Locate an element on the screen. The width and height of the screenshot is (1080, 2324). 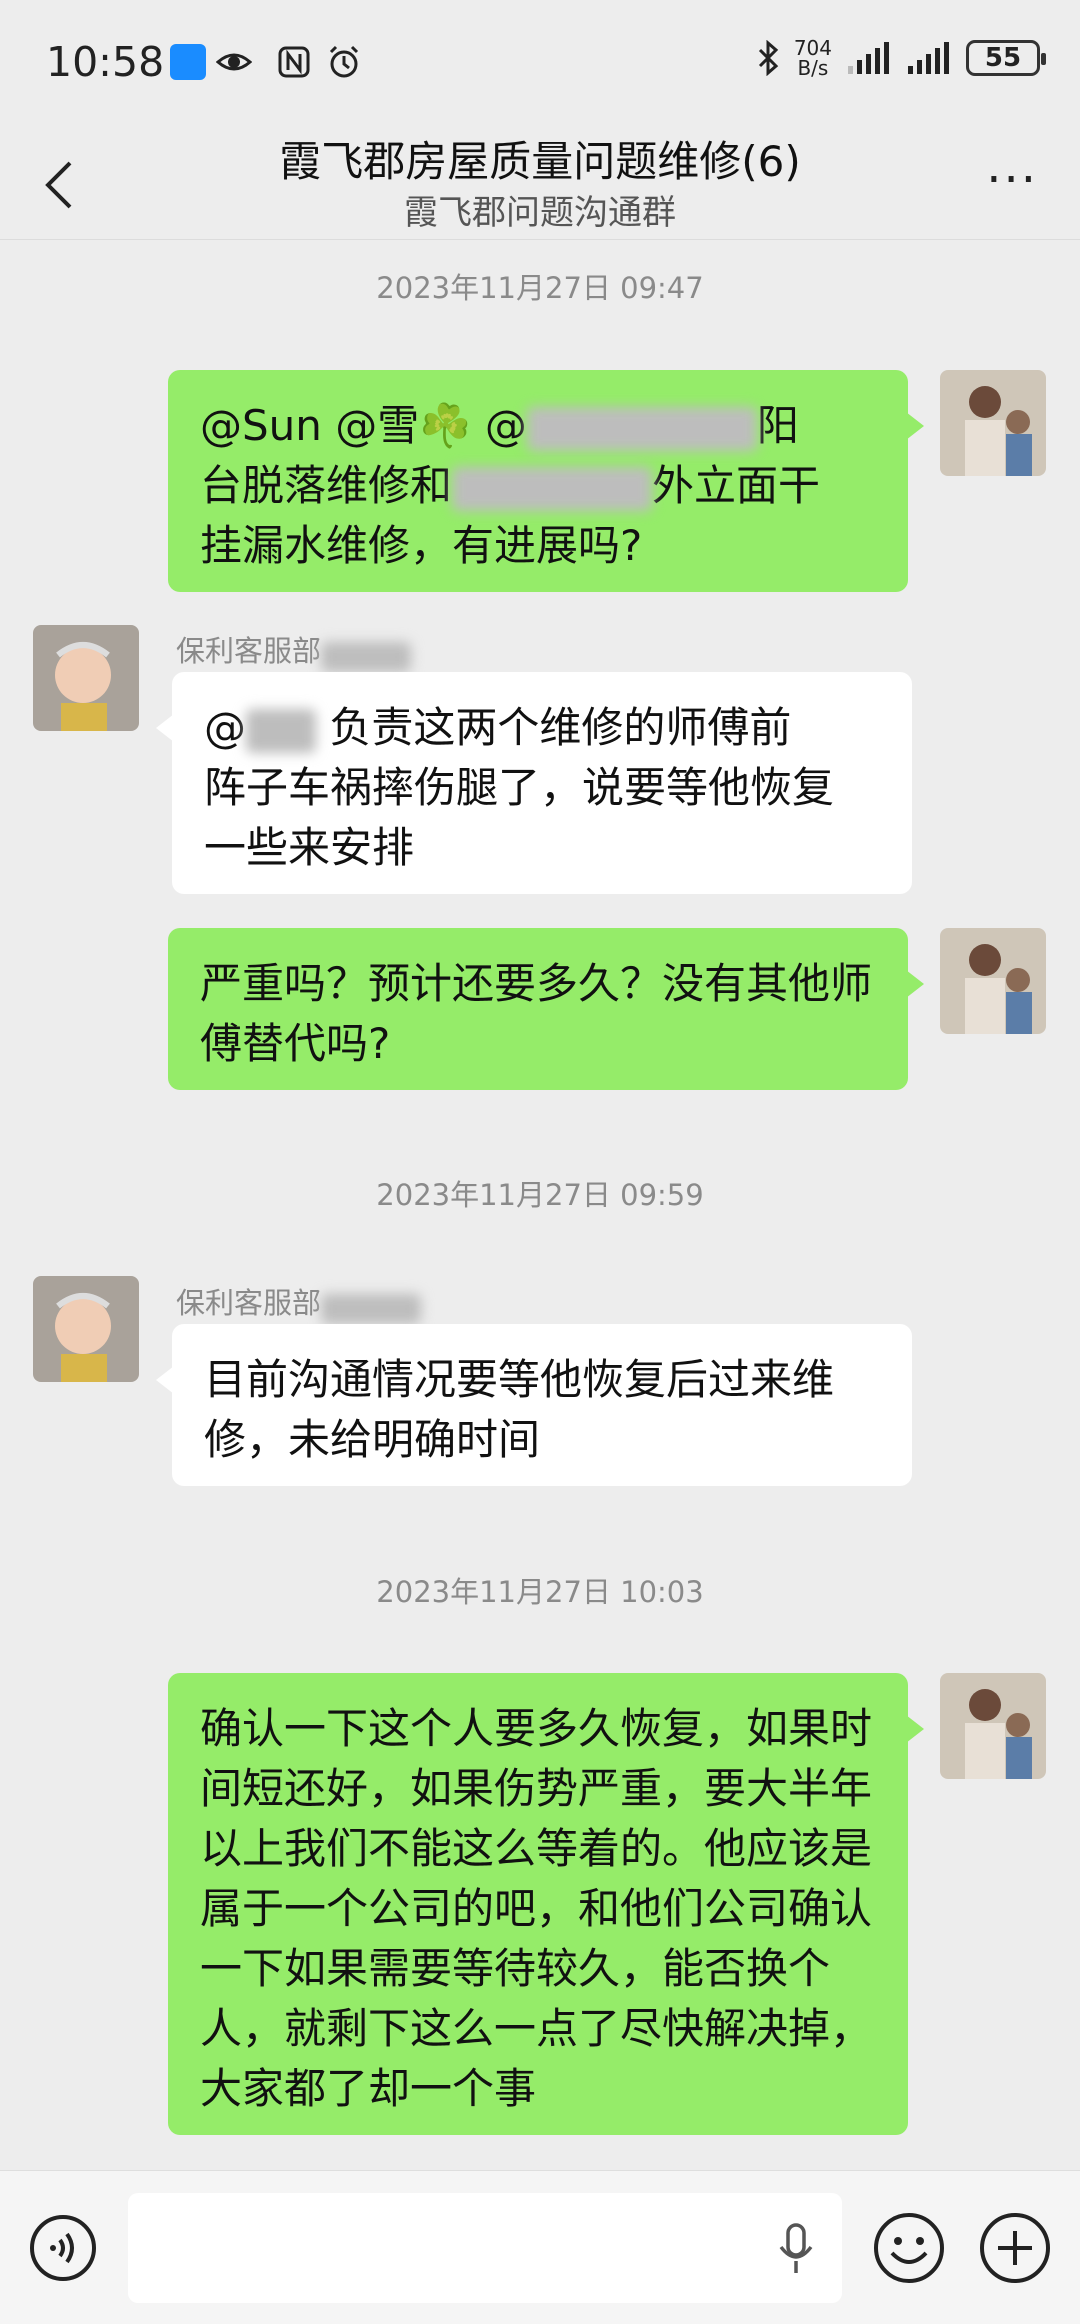
message-timestamp: 2023年11月27日 09:59 is located at coordinates (540, 1195).